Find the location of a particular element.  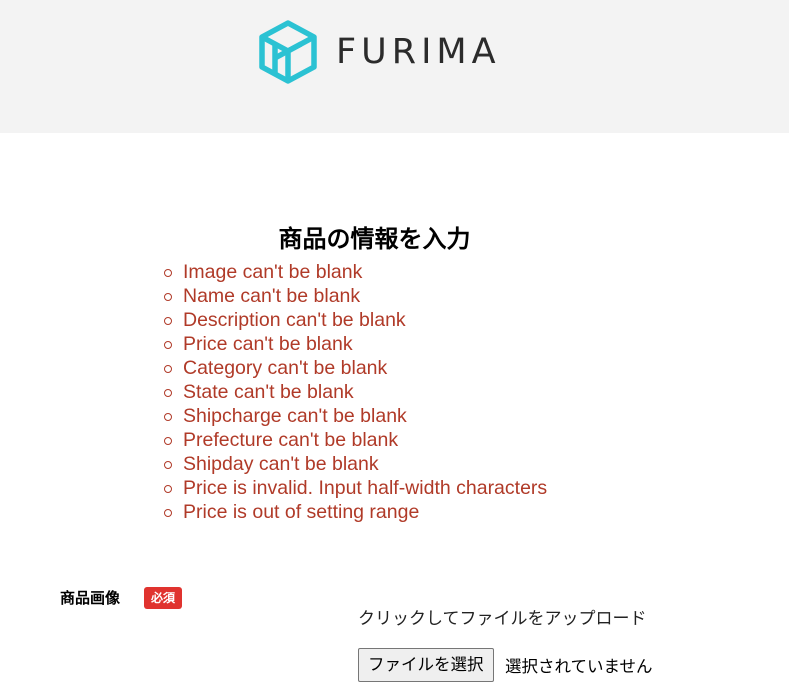

page-title: 商品の情報を入力 is located at coordinates (374, 239).